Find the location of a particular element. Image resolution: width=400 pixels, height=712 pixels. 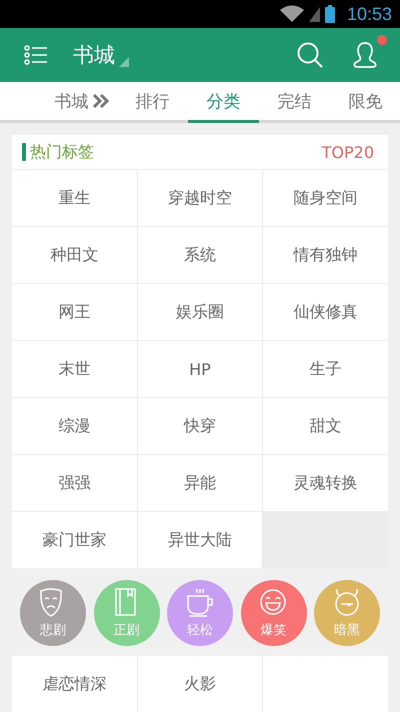

search-icon is located at coordinates (310, 55).